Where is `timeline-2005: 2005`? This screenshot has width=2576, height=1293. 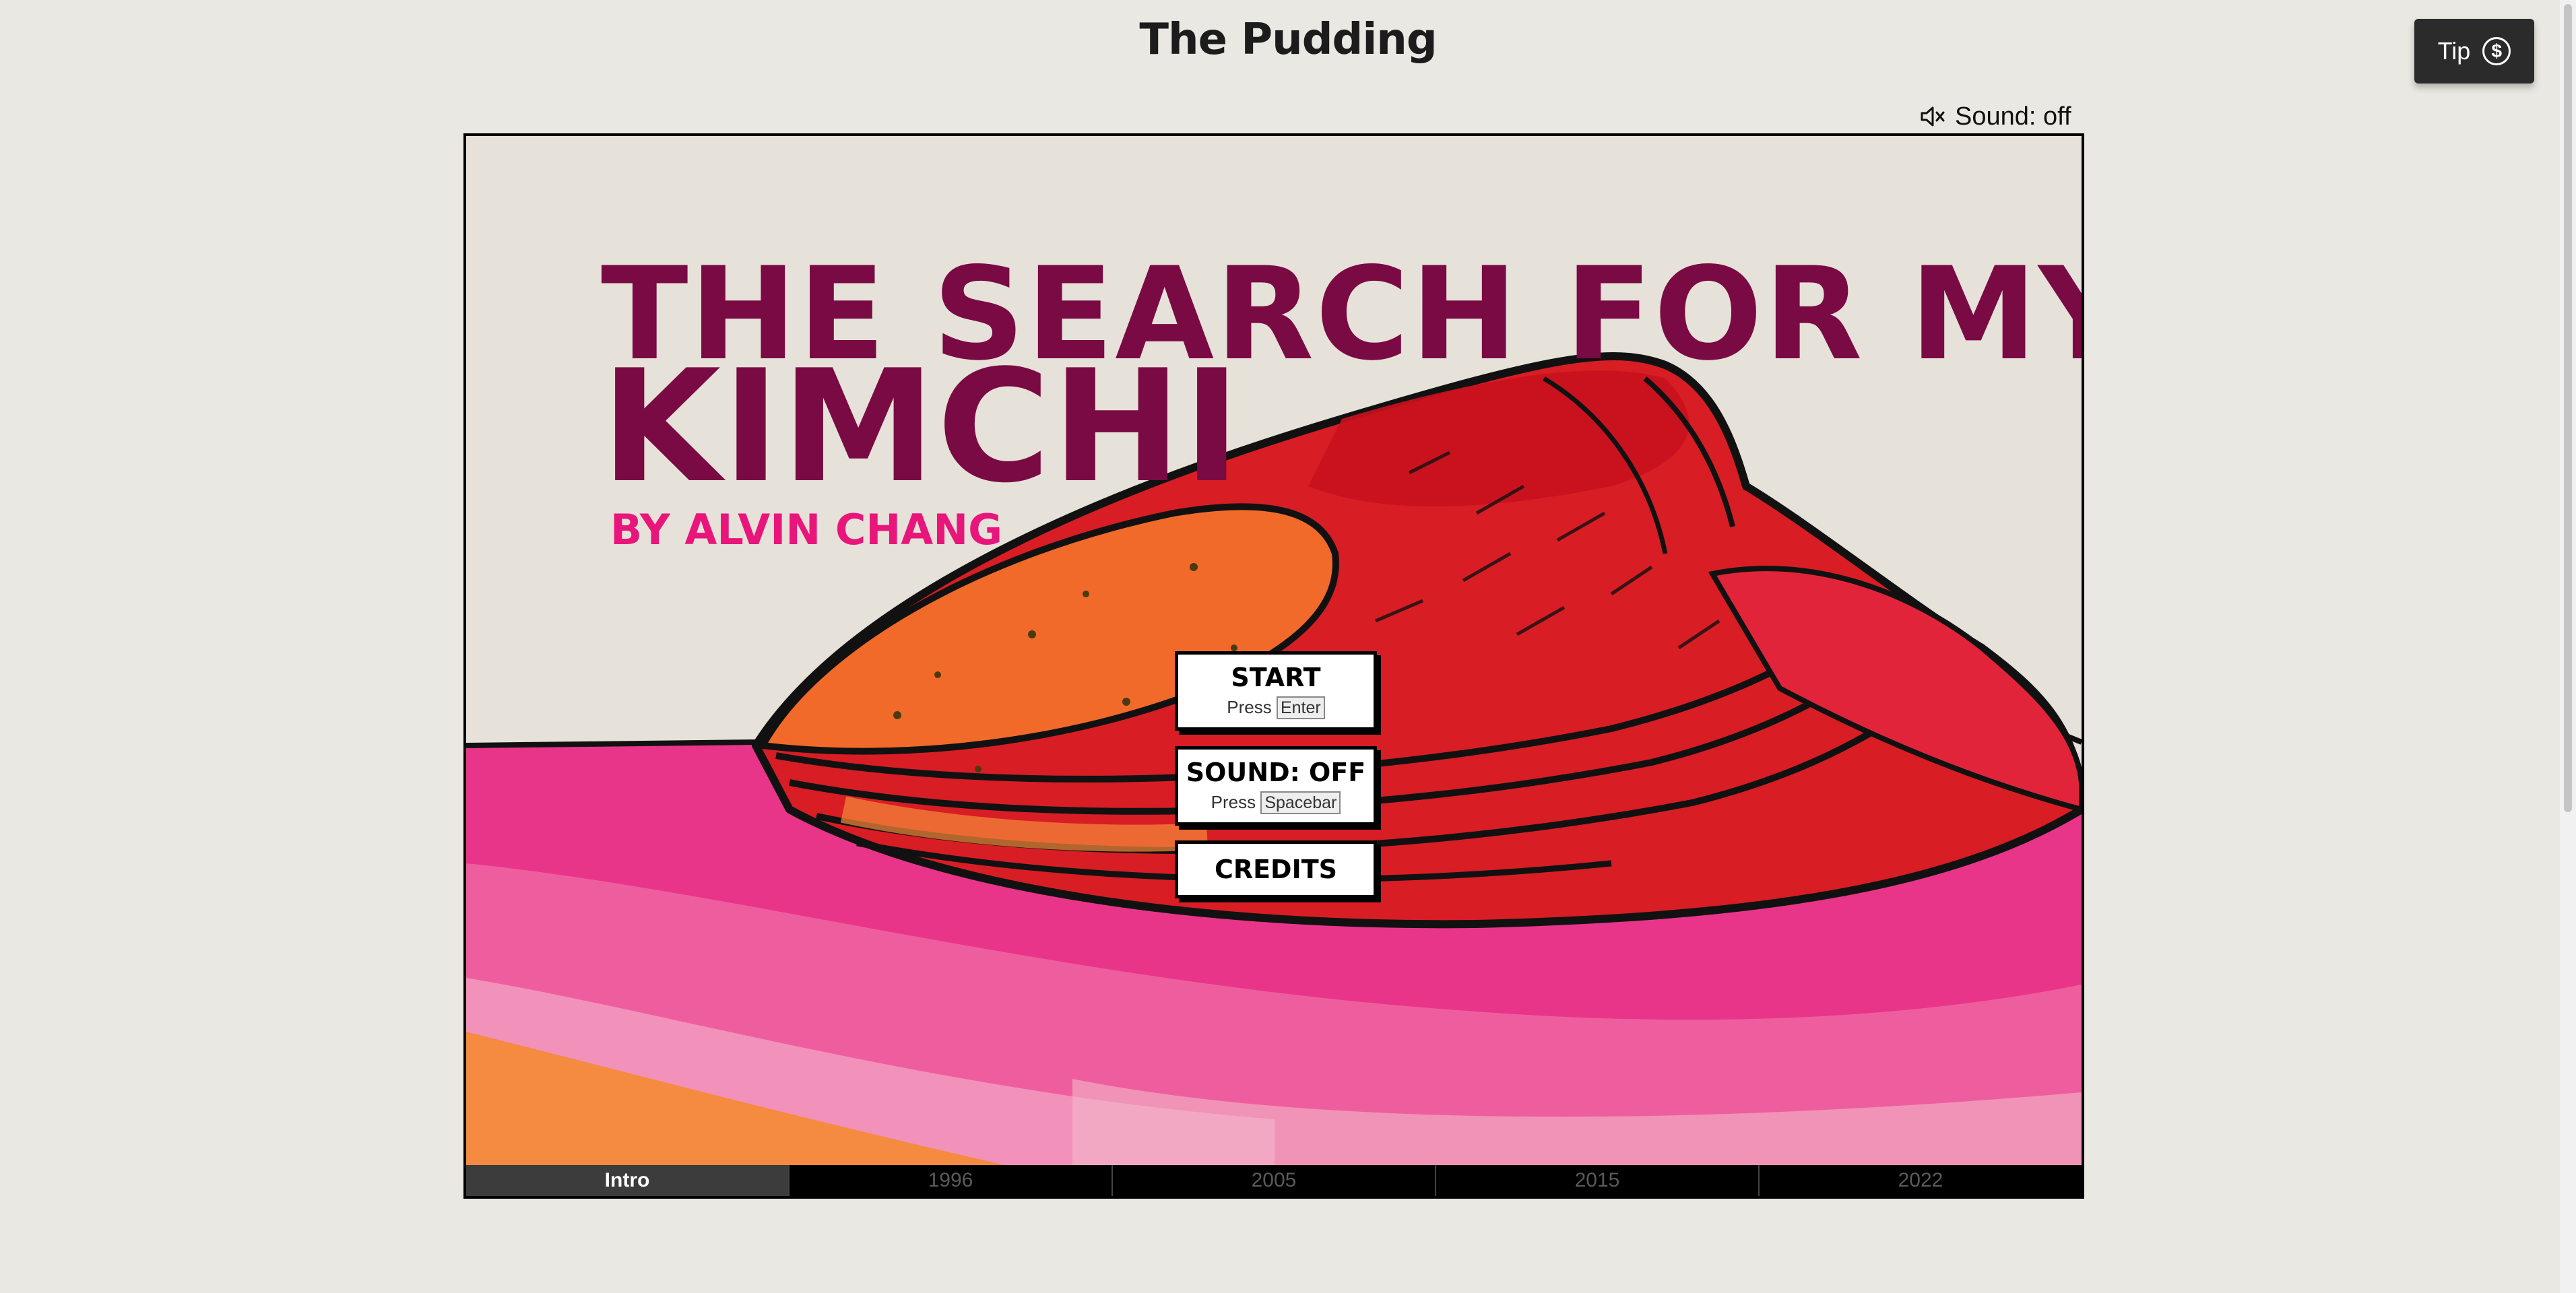 timeline-2005: 2005 is located at coordinates (1274, 1180).